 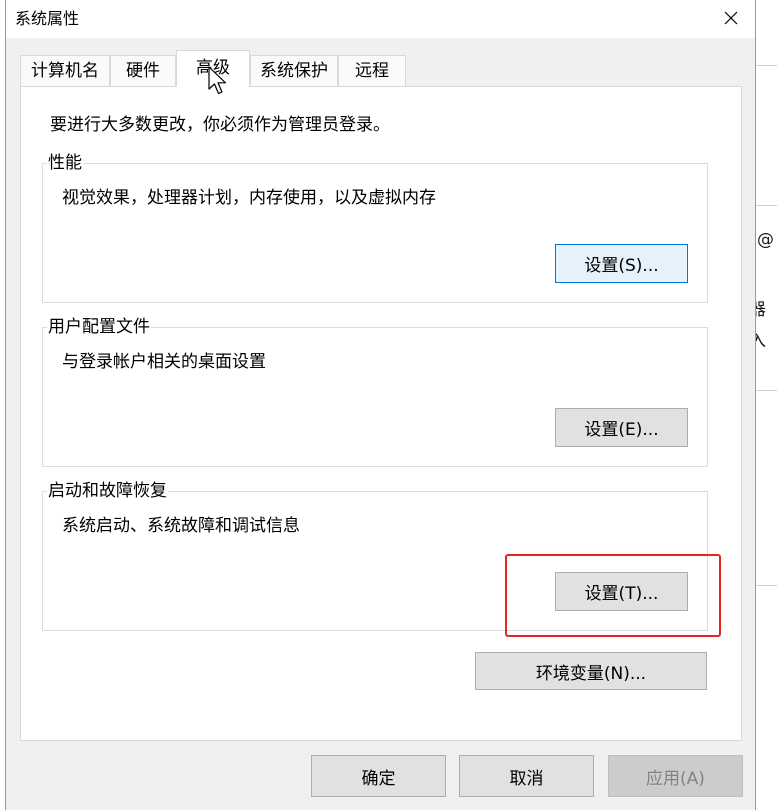 What do you see at coordinates (217, 80) in the screenshot?
I see `mouse-cursor-icon` at bounding box center [217, 80].